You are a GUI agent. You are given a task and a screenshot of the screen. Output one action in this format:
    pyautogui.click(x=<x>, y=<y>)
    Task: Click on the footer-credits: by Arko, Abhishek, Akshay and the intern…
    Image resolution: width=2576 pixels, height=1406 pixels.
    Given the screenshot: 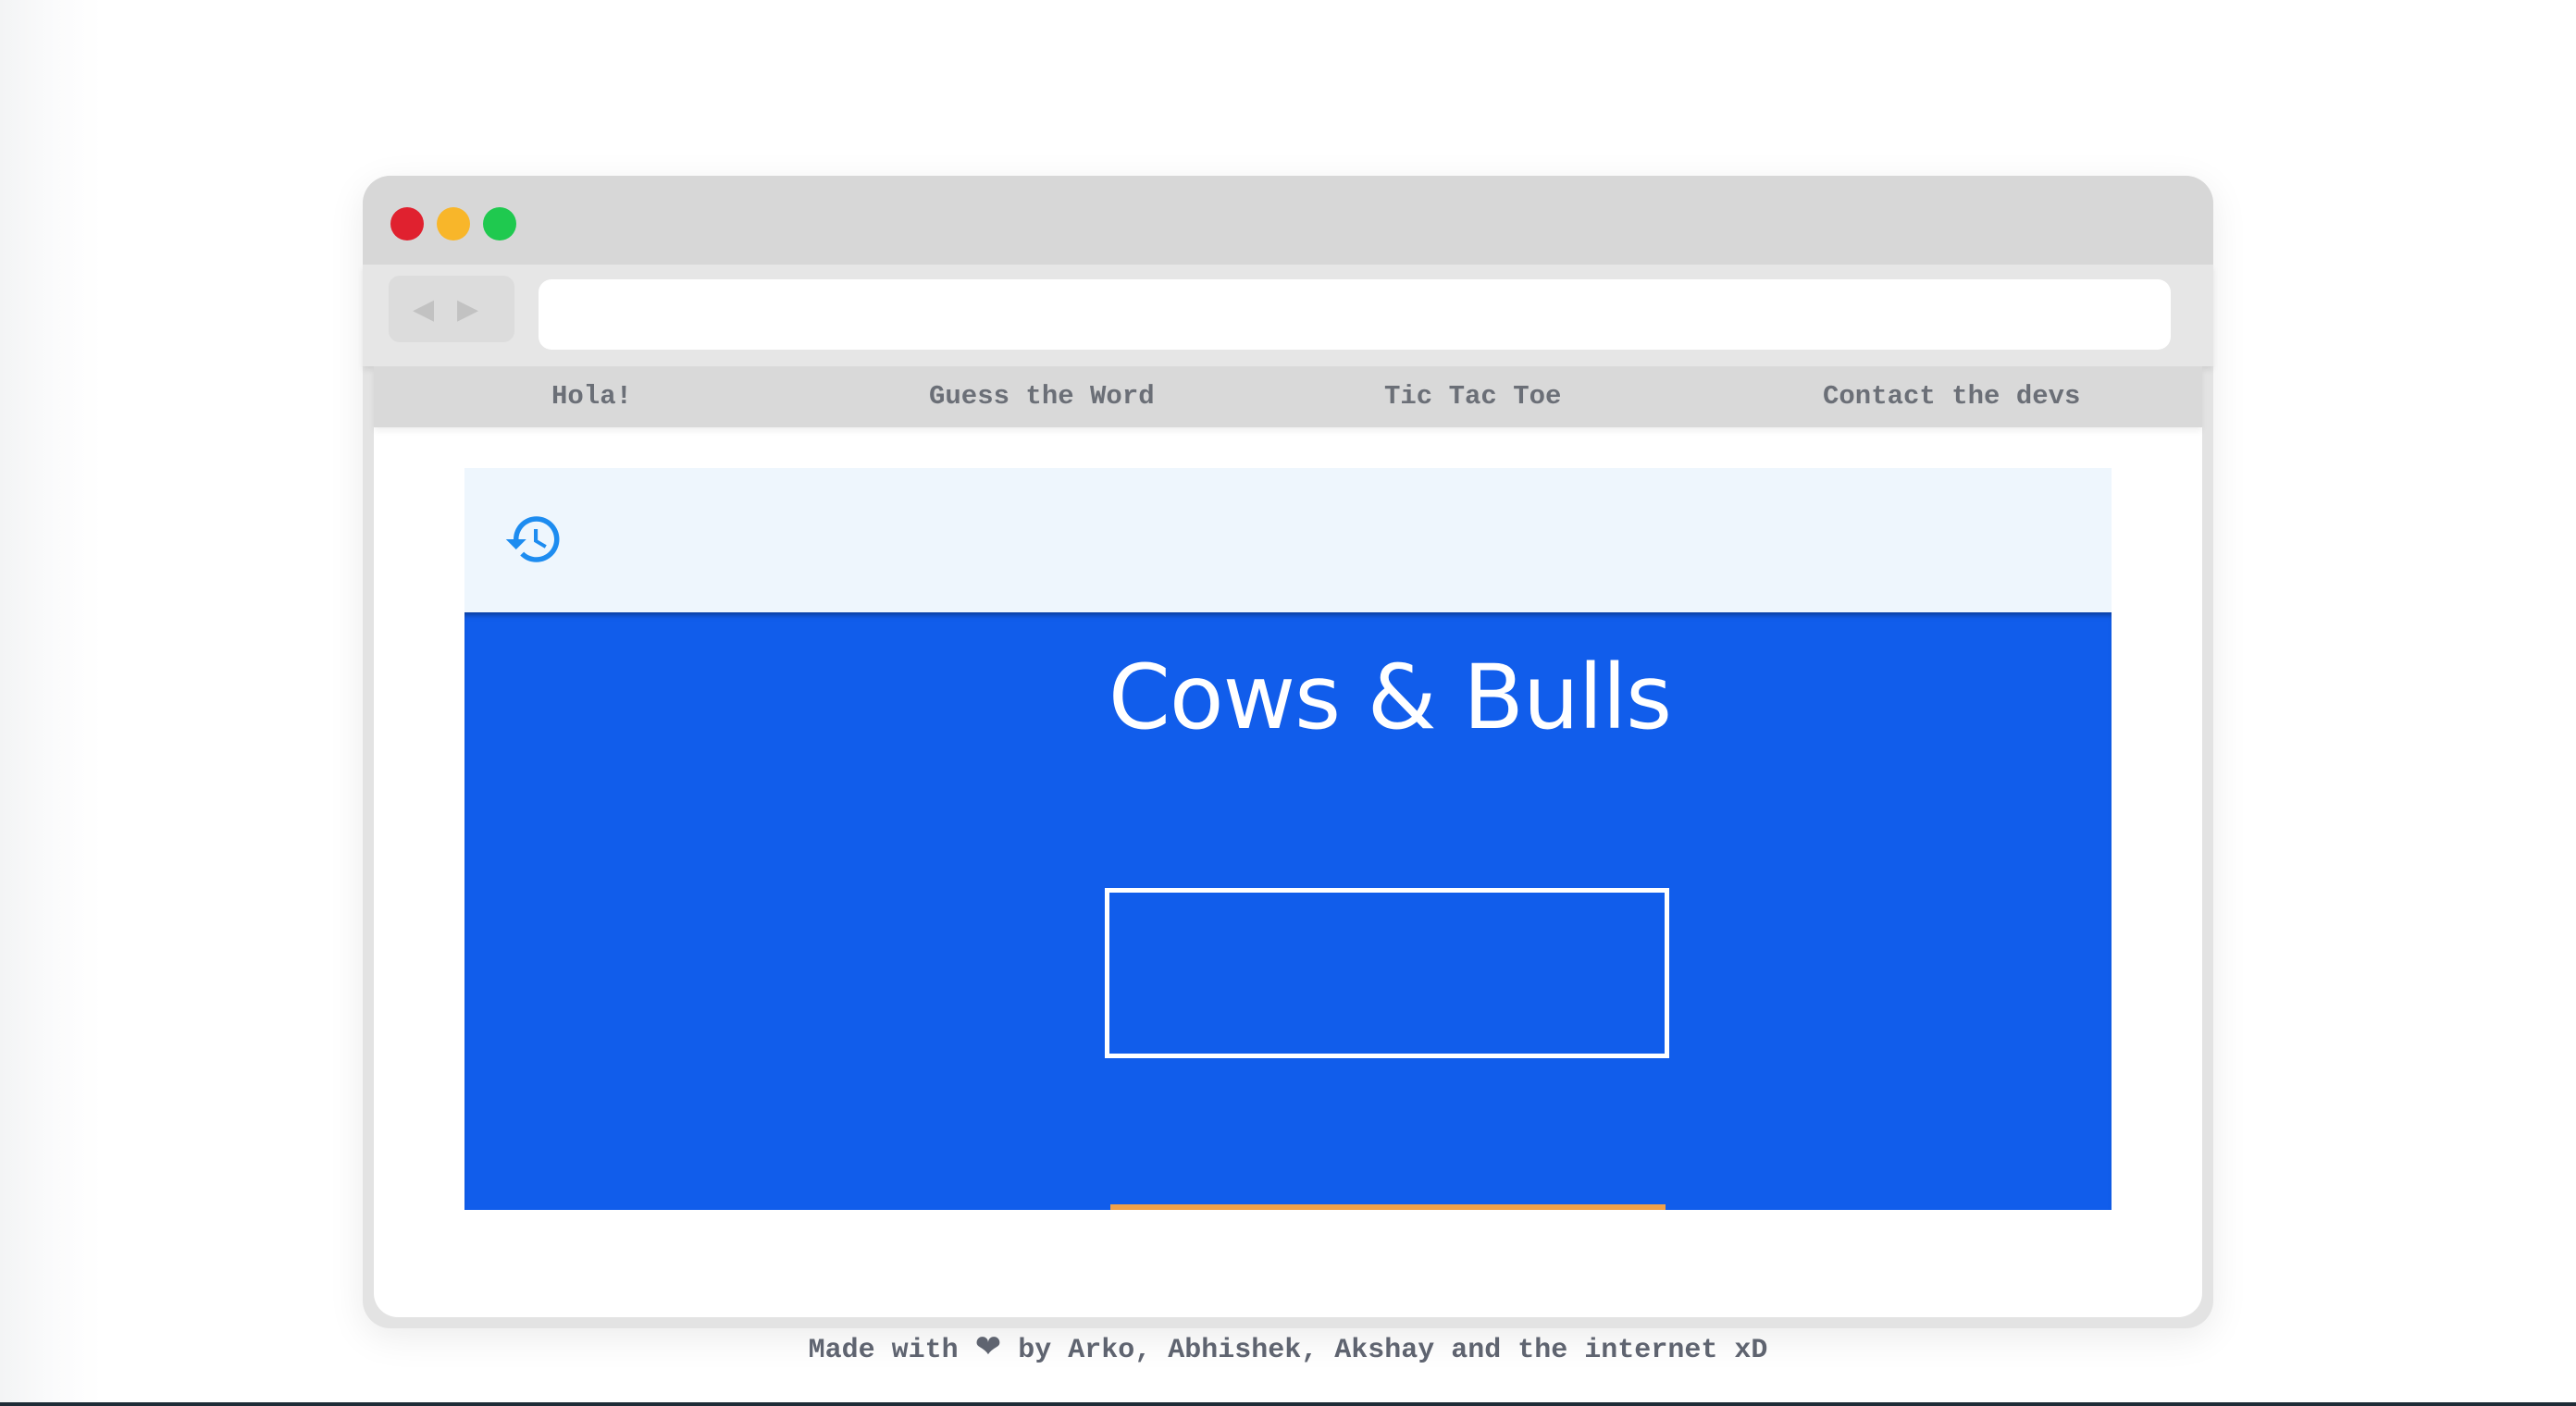 What is the action you would take?
    pyautogui.click(x=1393, y=1350)
    